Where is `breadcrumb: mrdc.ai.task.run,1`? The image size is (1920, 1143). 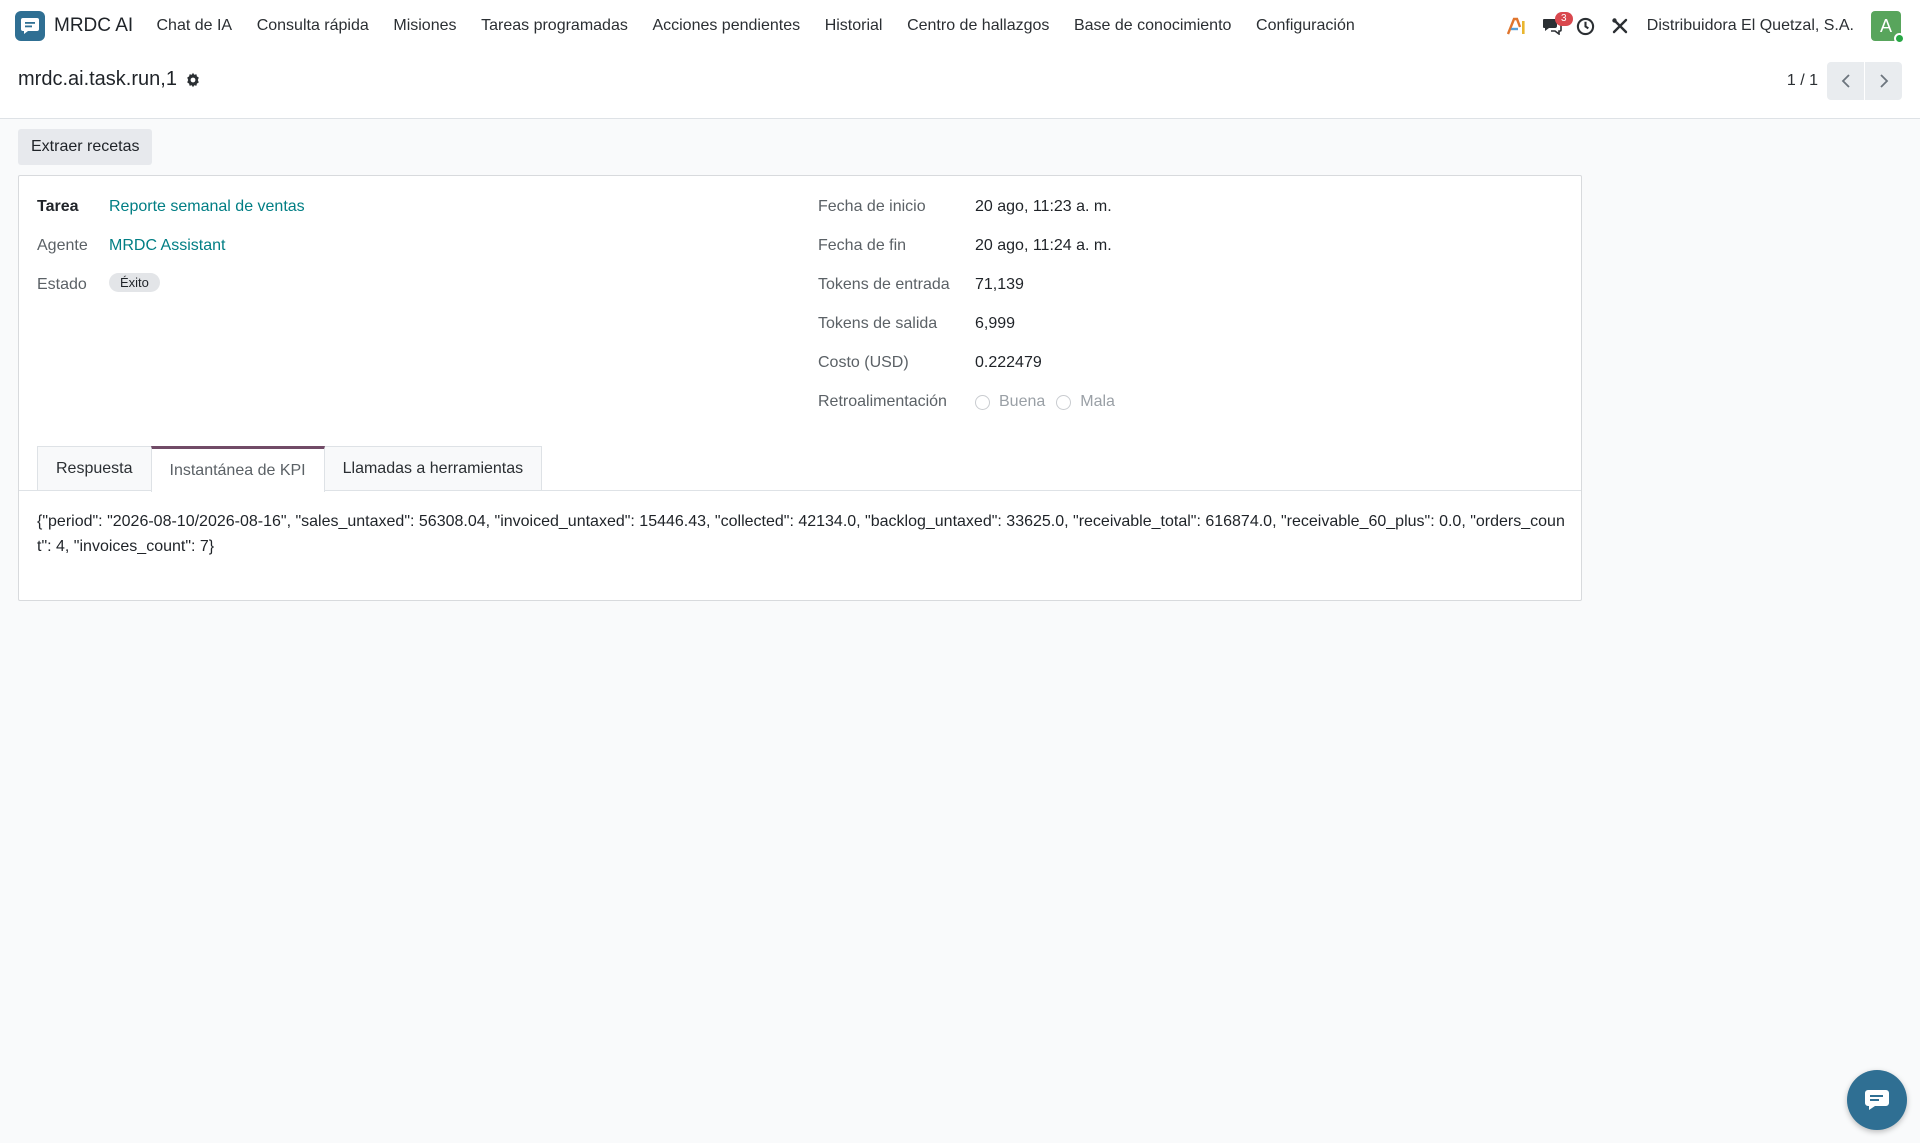
breadcrumb: mrdc.ai.task.run,1 is located at coordinates (109, 79).